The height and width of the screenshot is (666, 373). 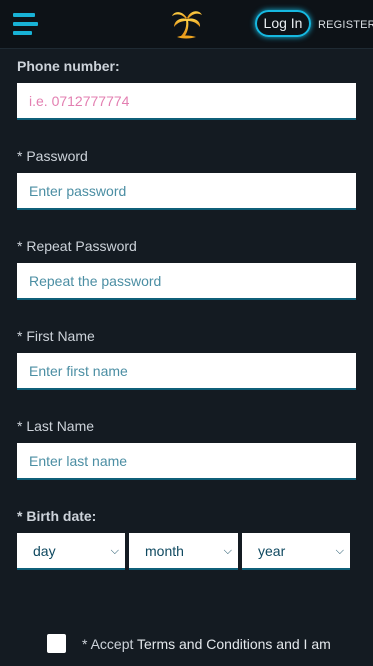 I want to click on first-name-label: * First Name, so click(x=56, y=336).